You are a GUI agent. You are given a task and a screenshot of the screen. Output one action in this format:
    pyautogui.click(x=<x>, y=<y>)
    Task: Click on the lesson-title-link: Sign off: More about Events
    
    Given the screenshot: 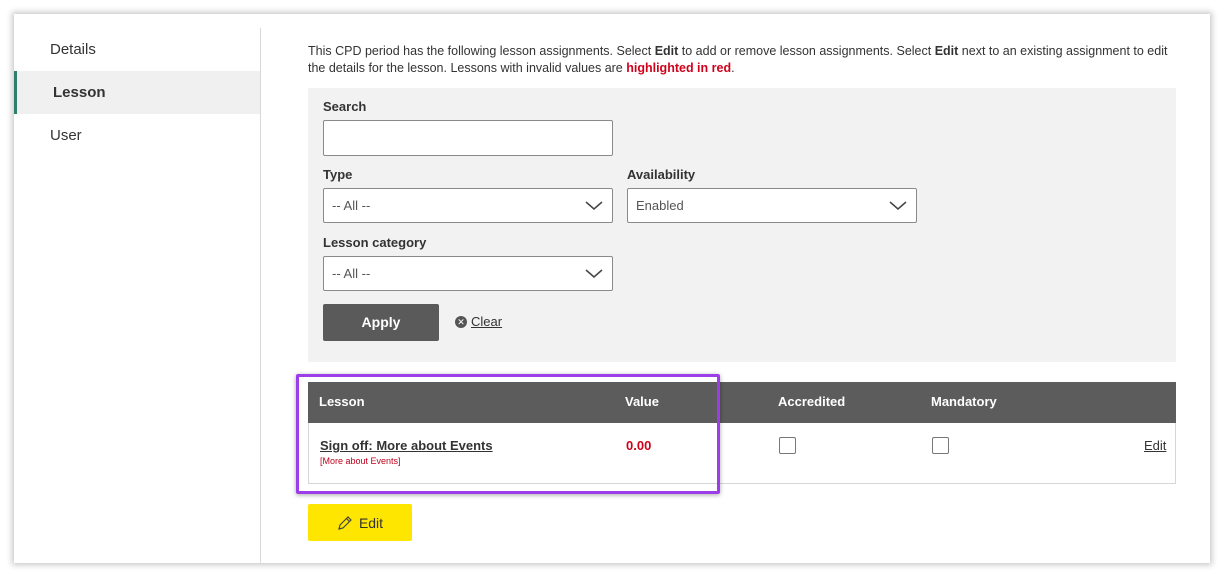 What is the action you would take?
    pyautogui.click(x=406, y=445)
    